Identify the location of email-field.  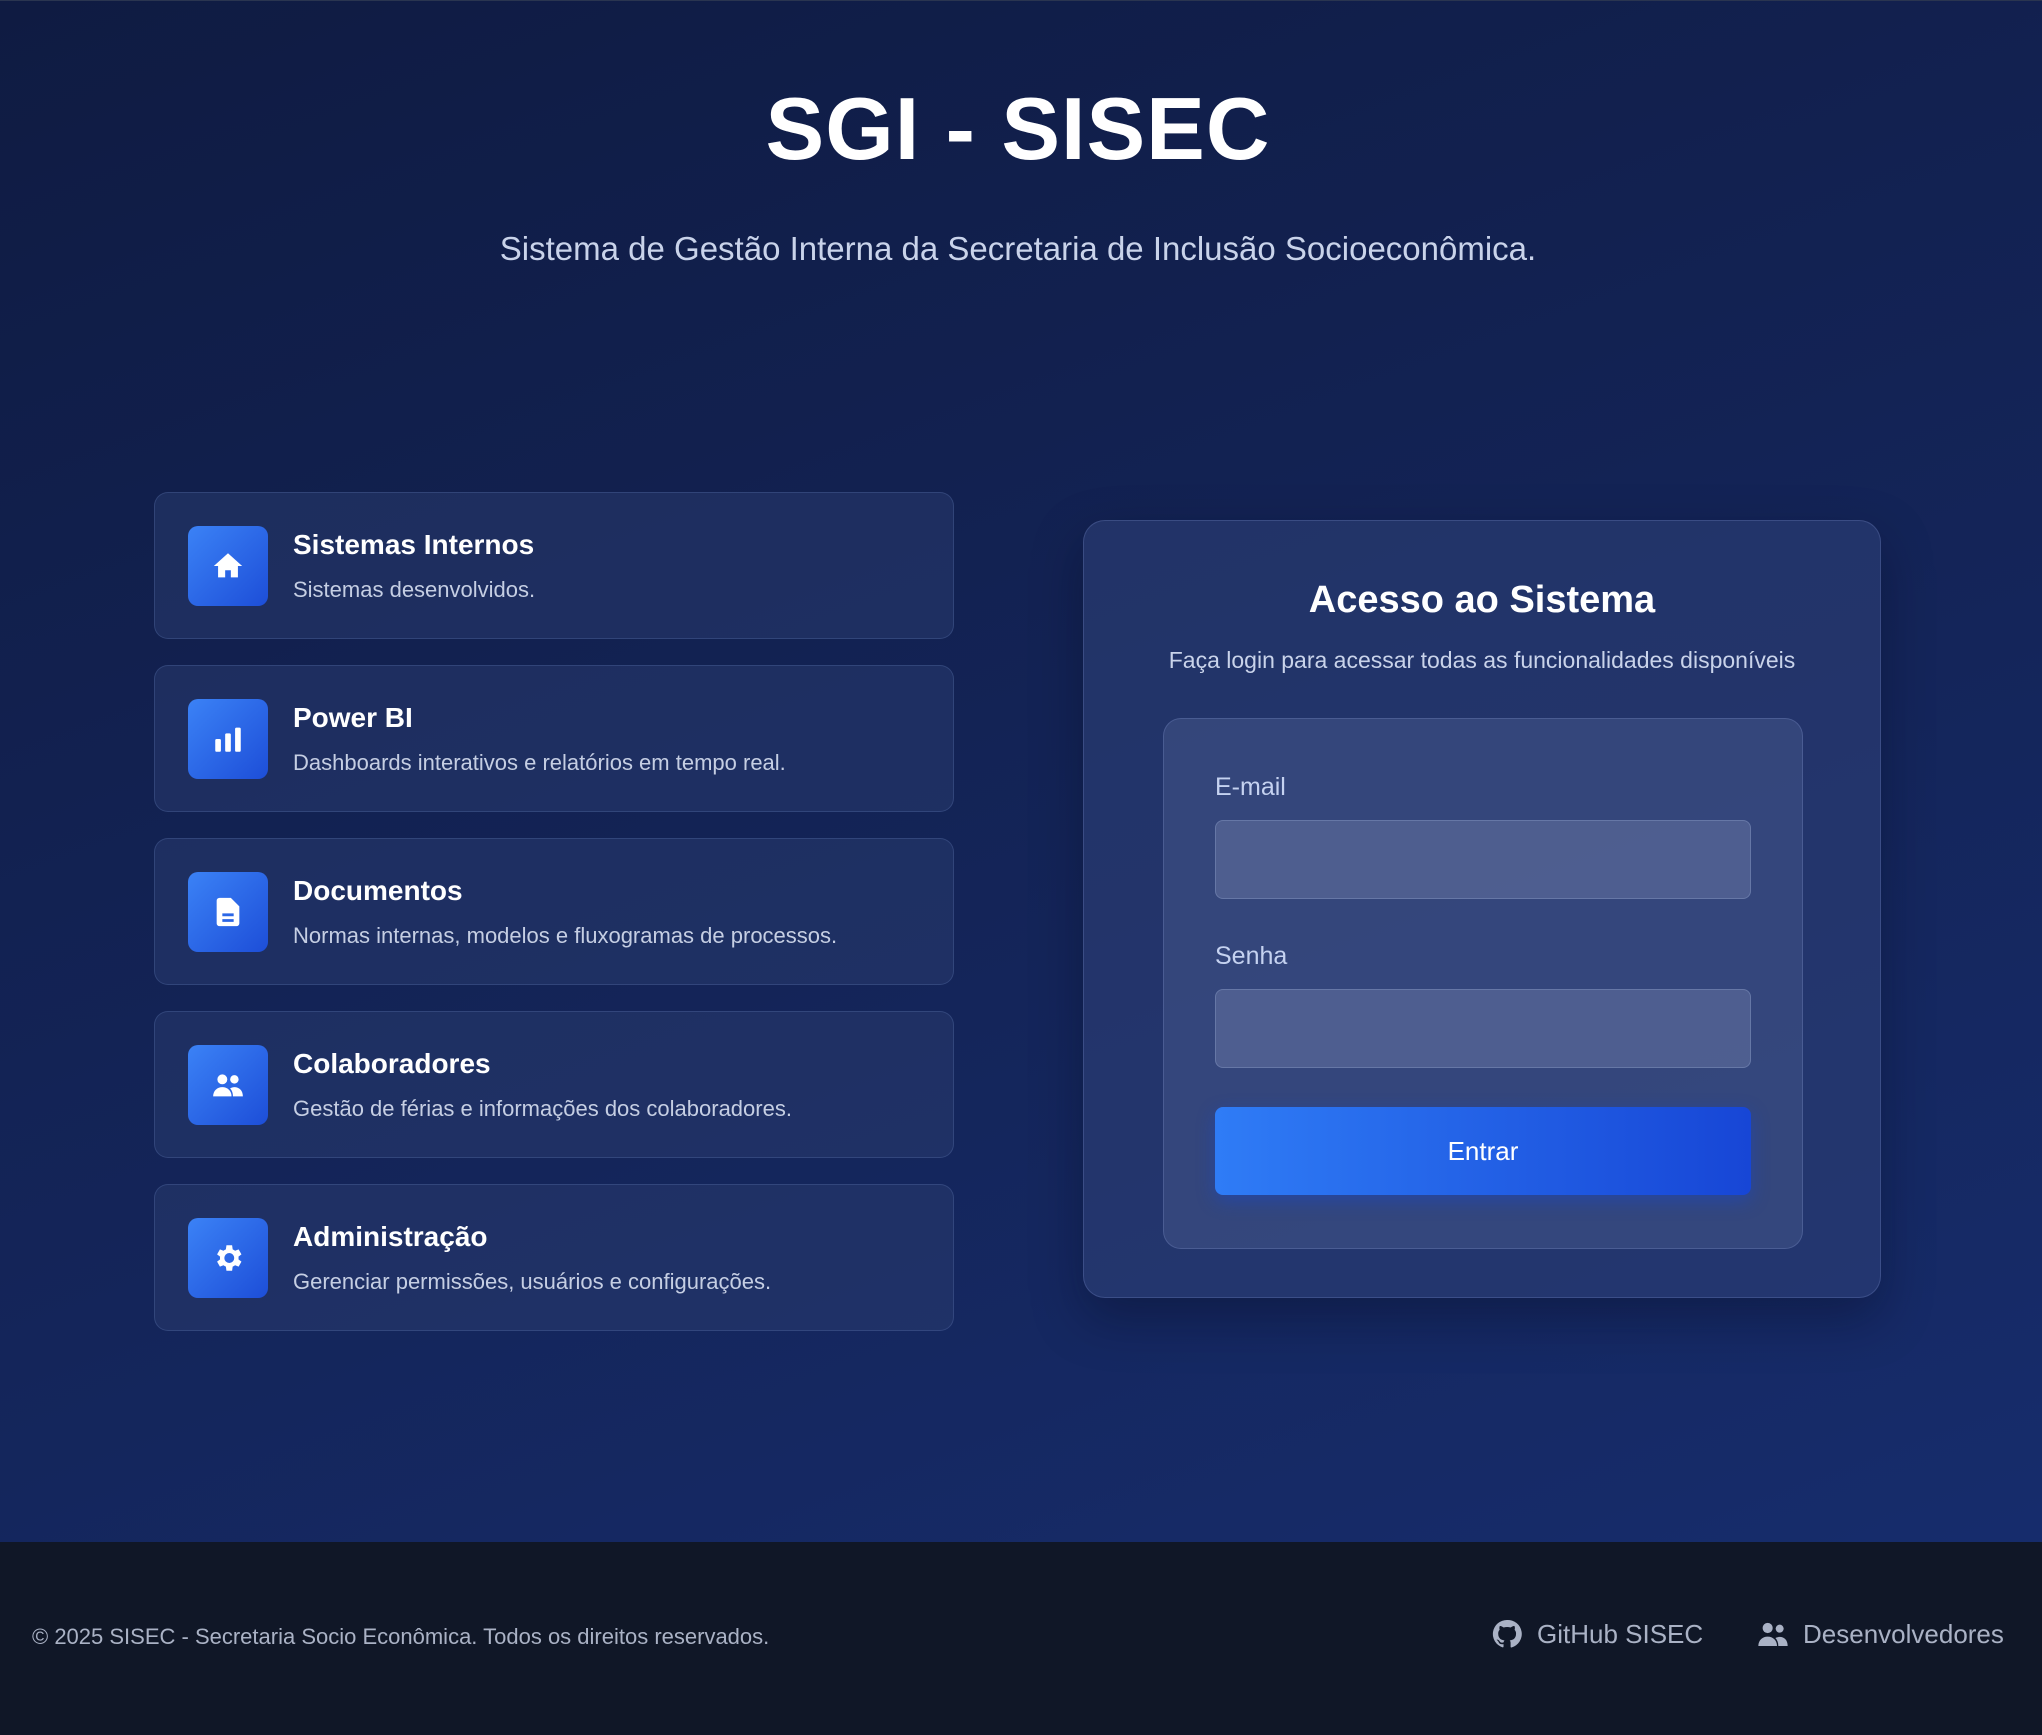
(1483, 859).